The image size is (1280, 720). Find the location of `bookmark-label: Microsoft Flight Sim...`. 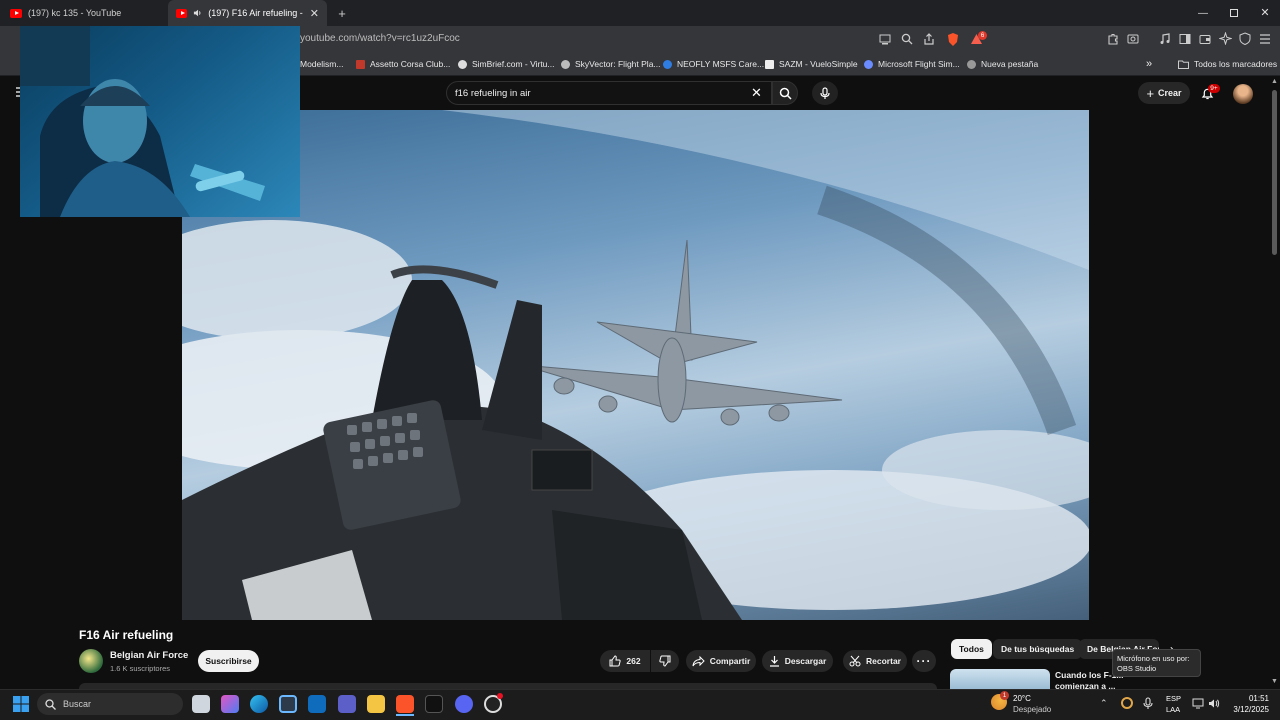

bookmark-label: Microsoft Flight Sim... is located at coordinates (919, 64).